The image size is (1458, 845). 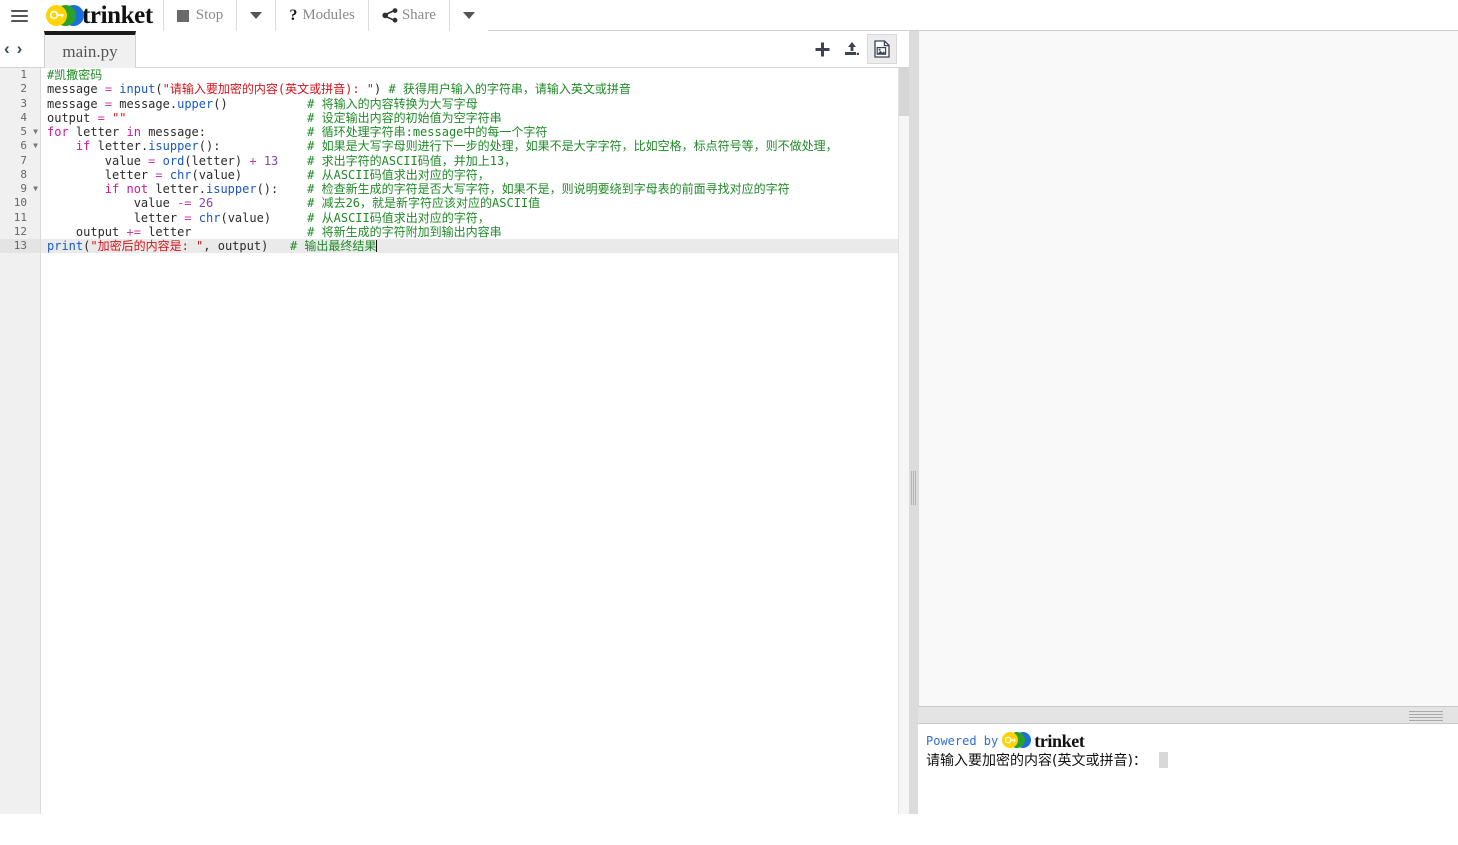 I want to click on hamburger-menu-button, so click(x=19, y=15).